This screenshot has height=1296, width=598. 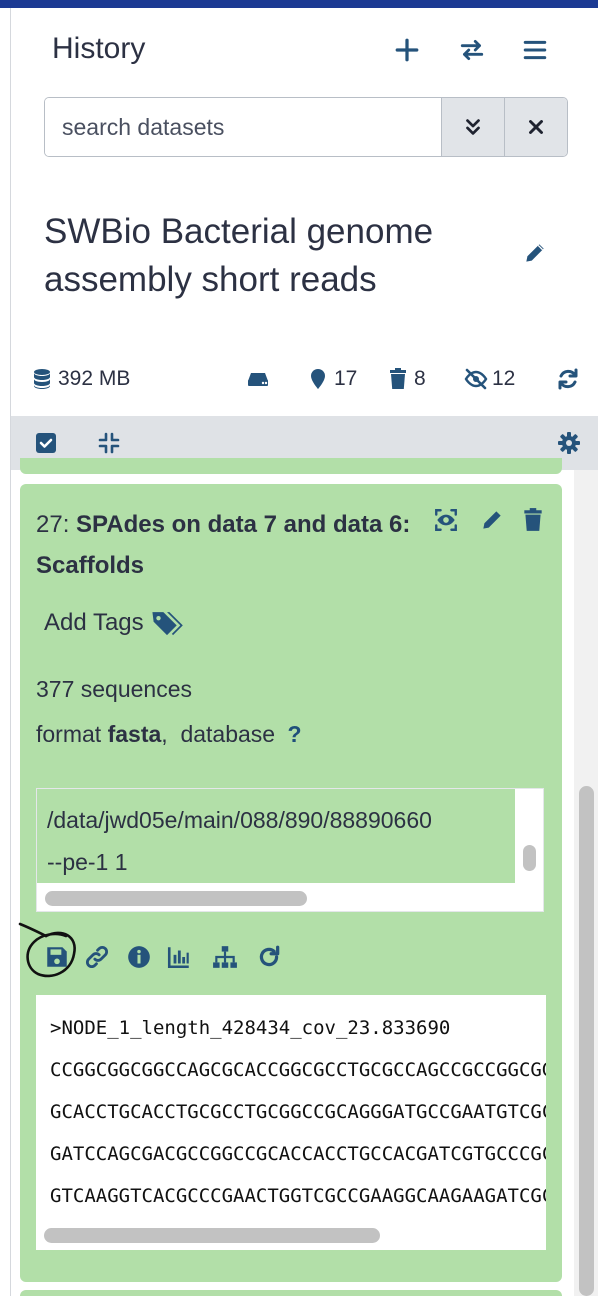 I want to click on create-history-button, so click(x=407, y=50).